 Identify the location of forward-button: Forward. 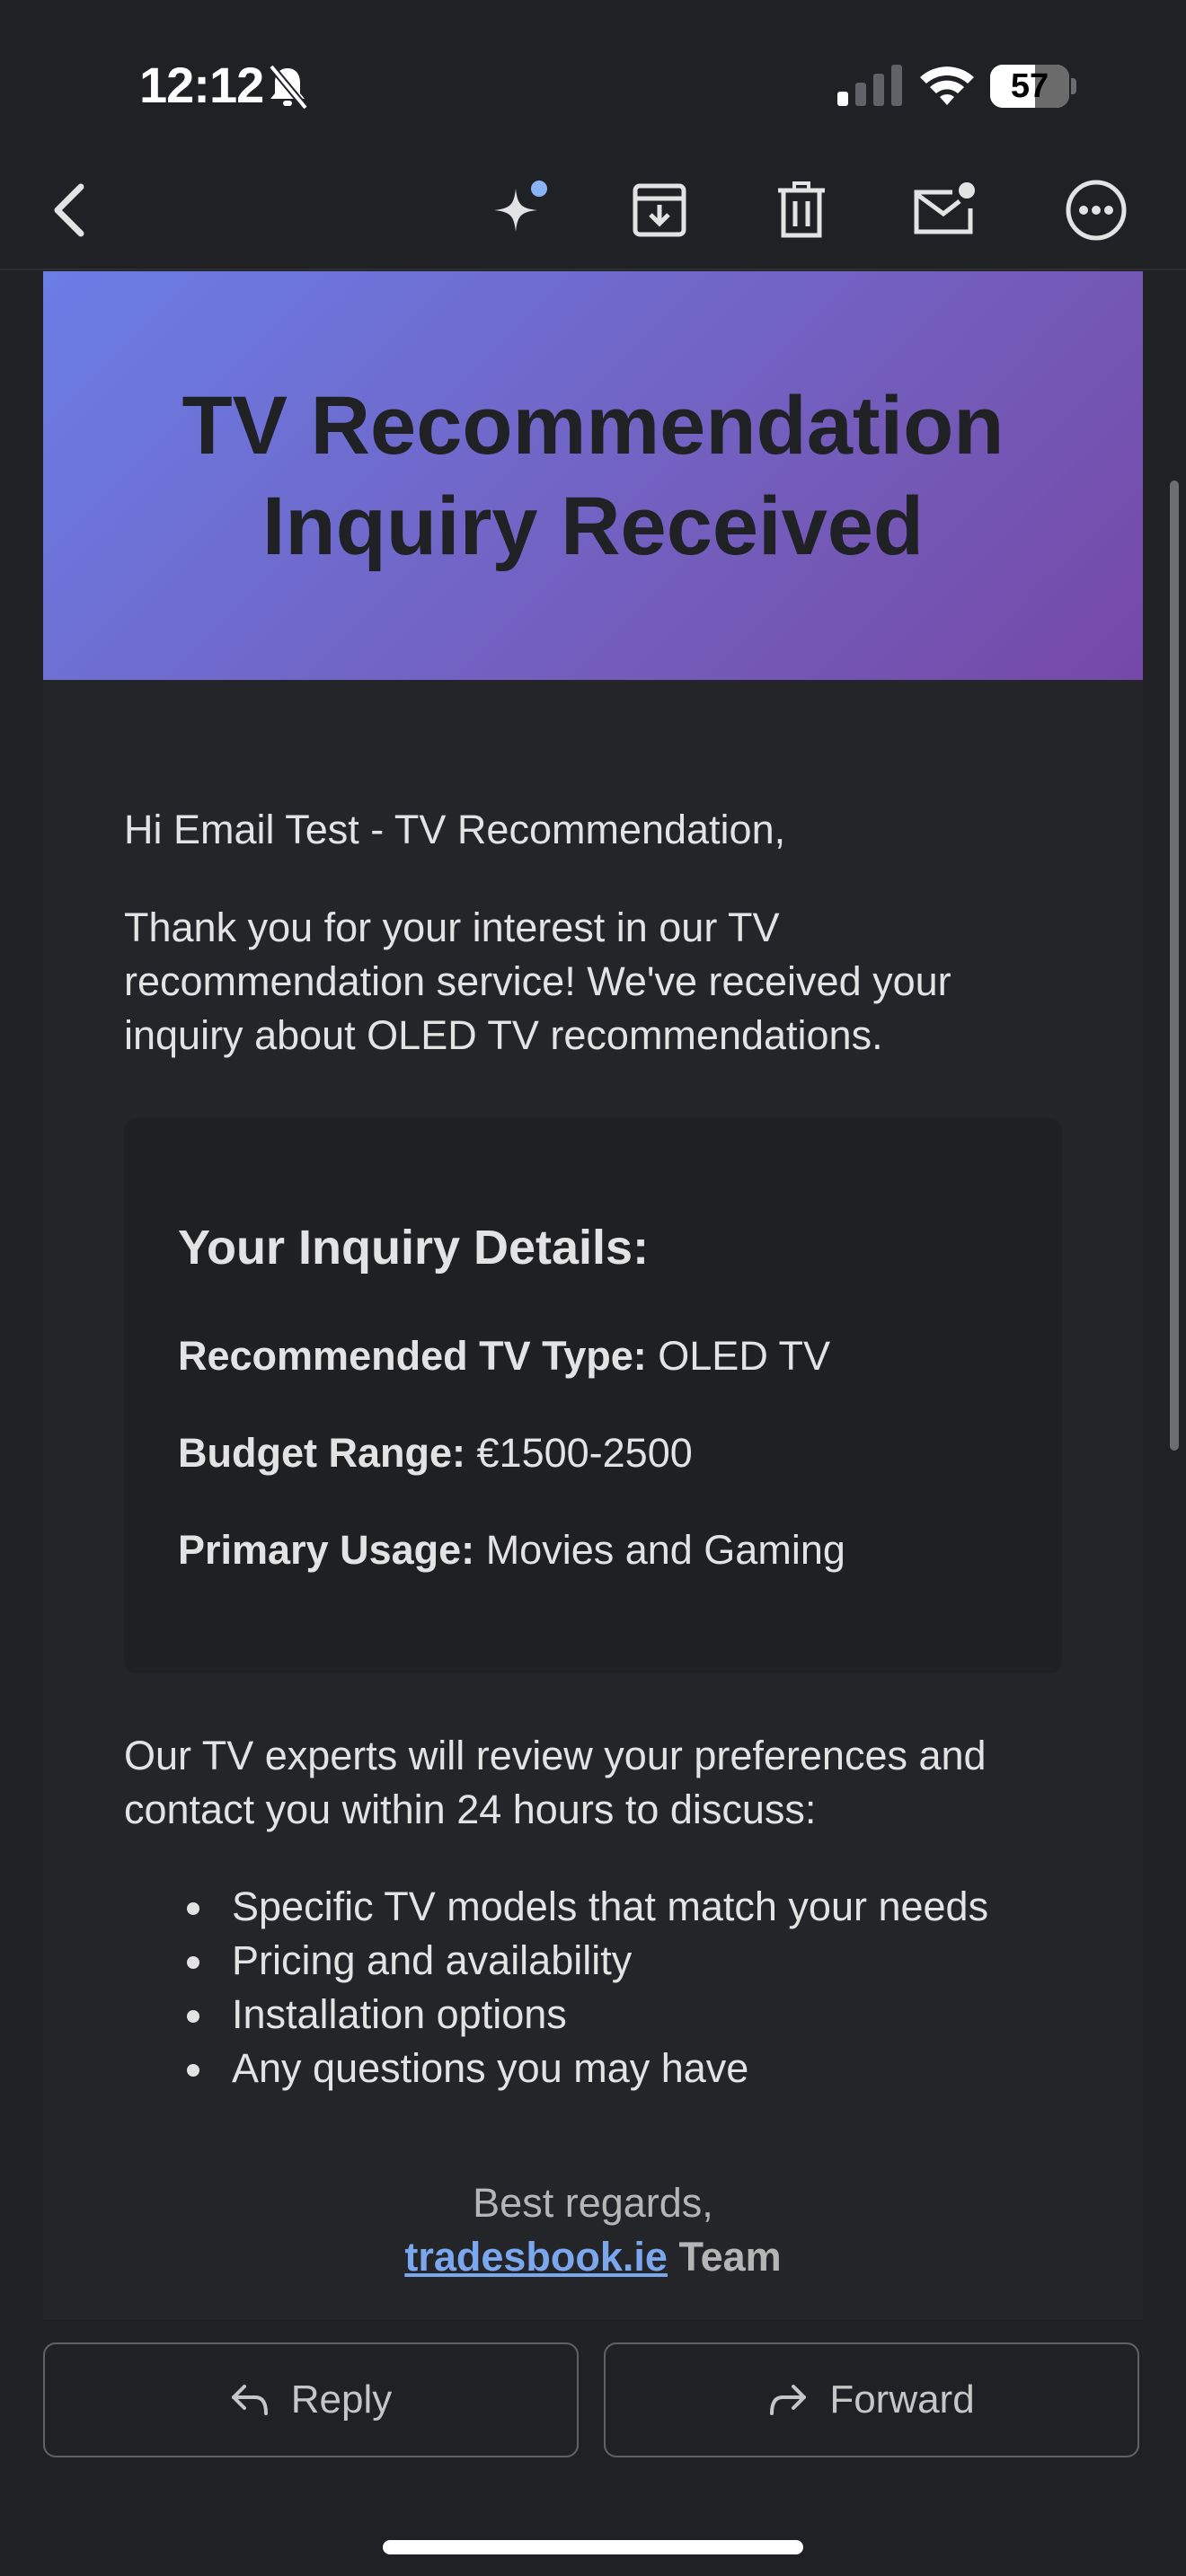
(871, 2399).